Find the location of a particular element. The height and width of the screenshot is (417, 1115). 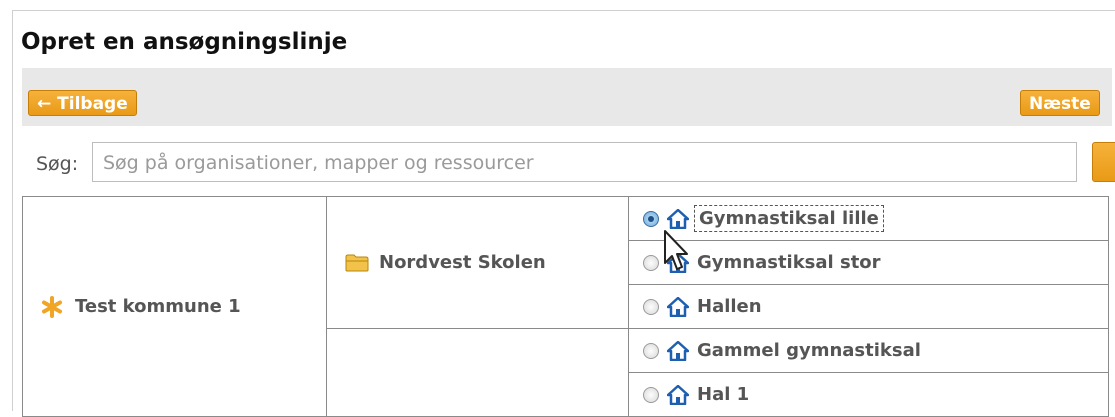

resource-label: Hal 1 is located at coordinates (723, 394).